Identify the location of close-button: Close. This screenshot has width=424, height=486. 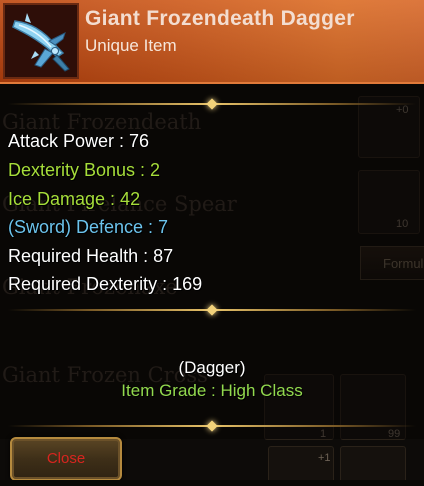
(66, 459).